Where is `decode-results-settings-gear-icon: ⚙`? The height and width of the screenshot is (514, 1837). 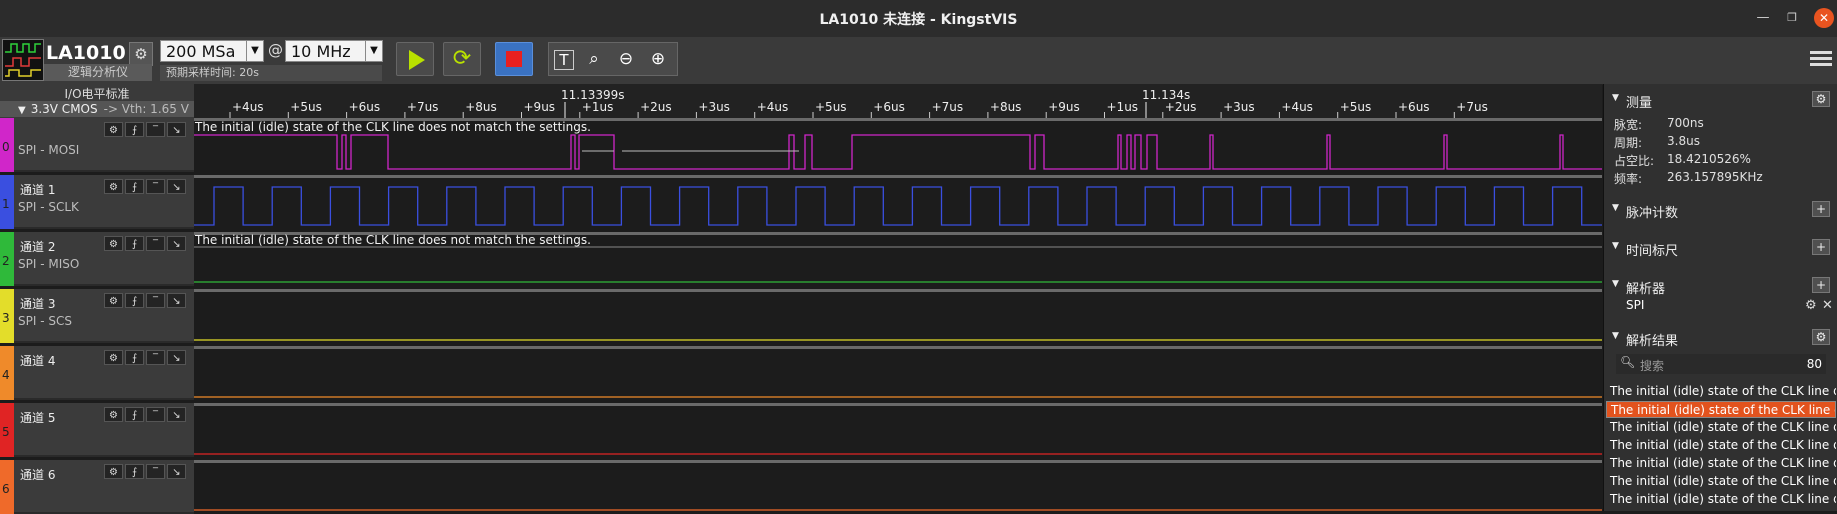
decode-results-settings-gear-icon: ⚙ is located at coordinates (1821, 337).